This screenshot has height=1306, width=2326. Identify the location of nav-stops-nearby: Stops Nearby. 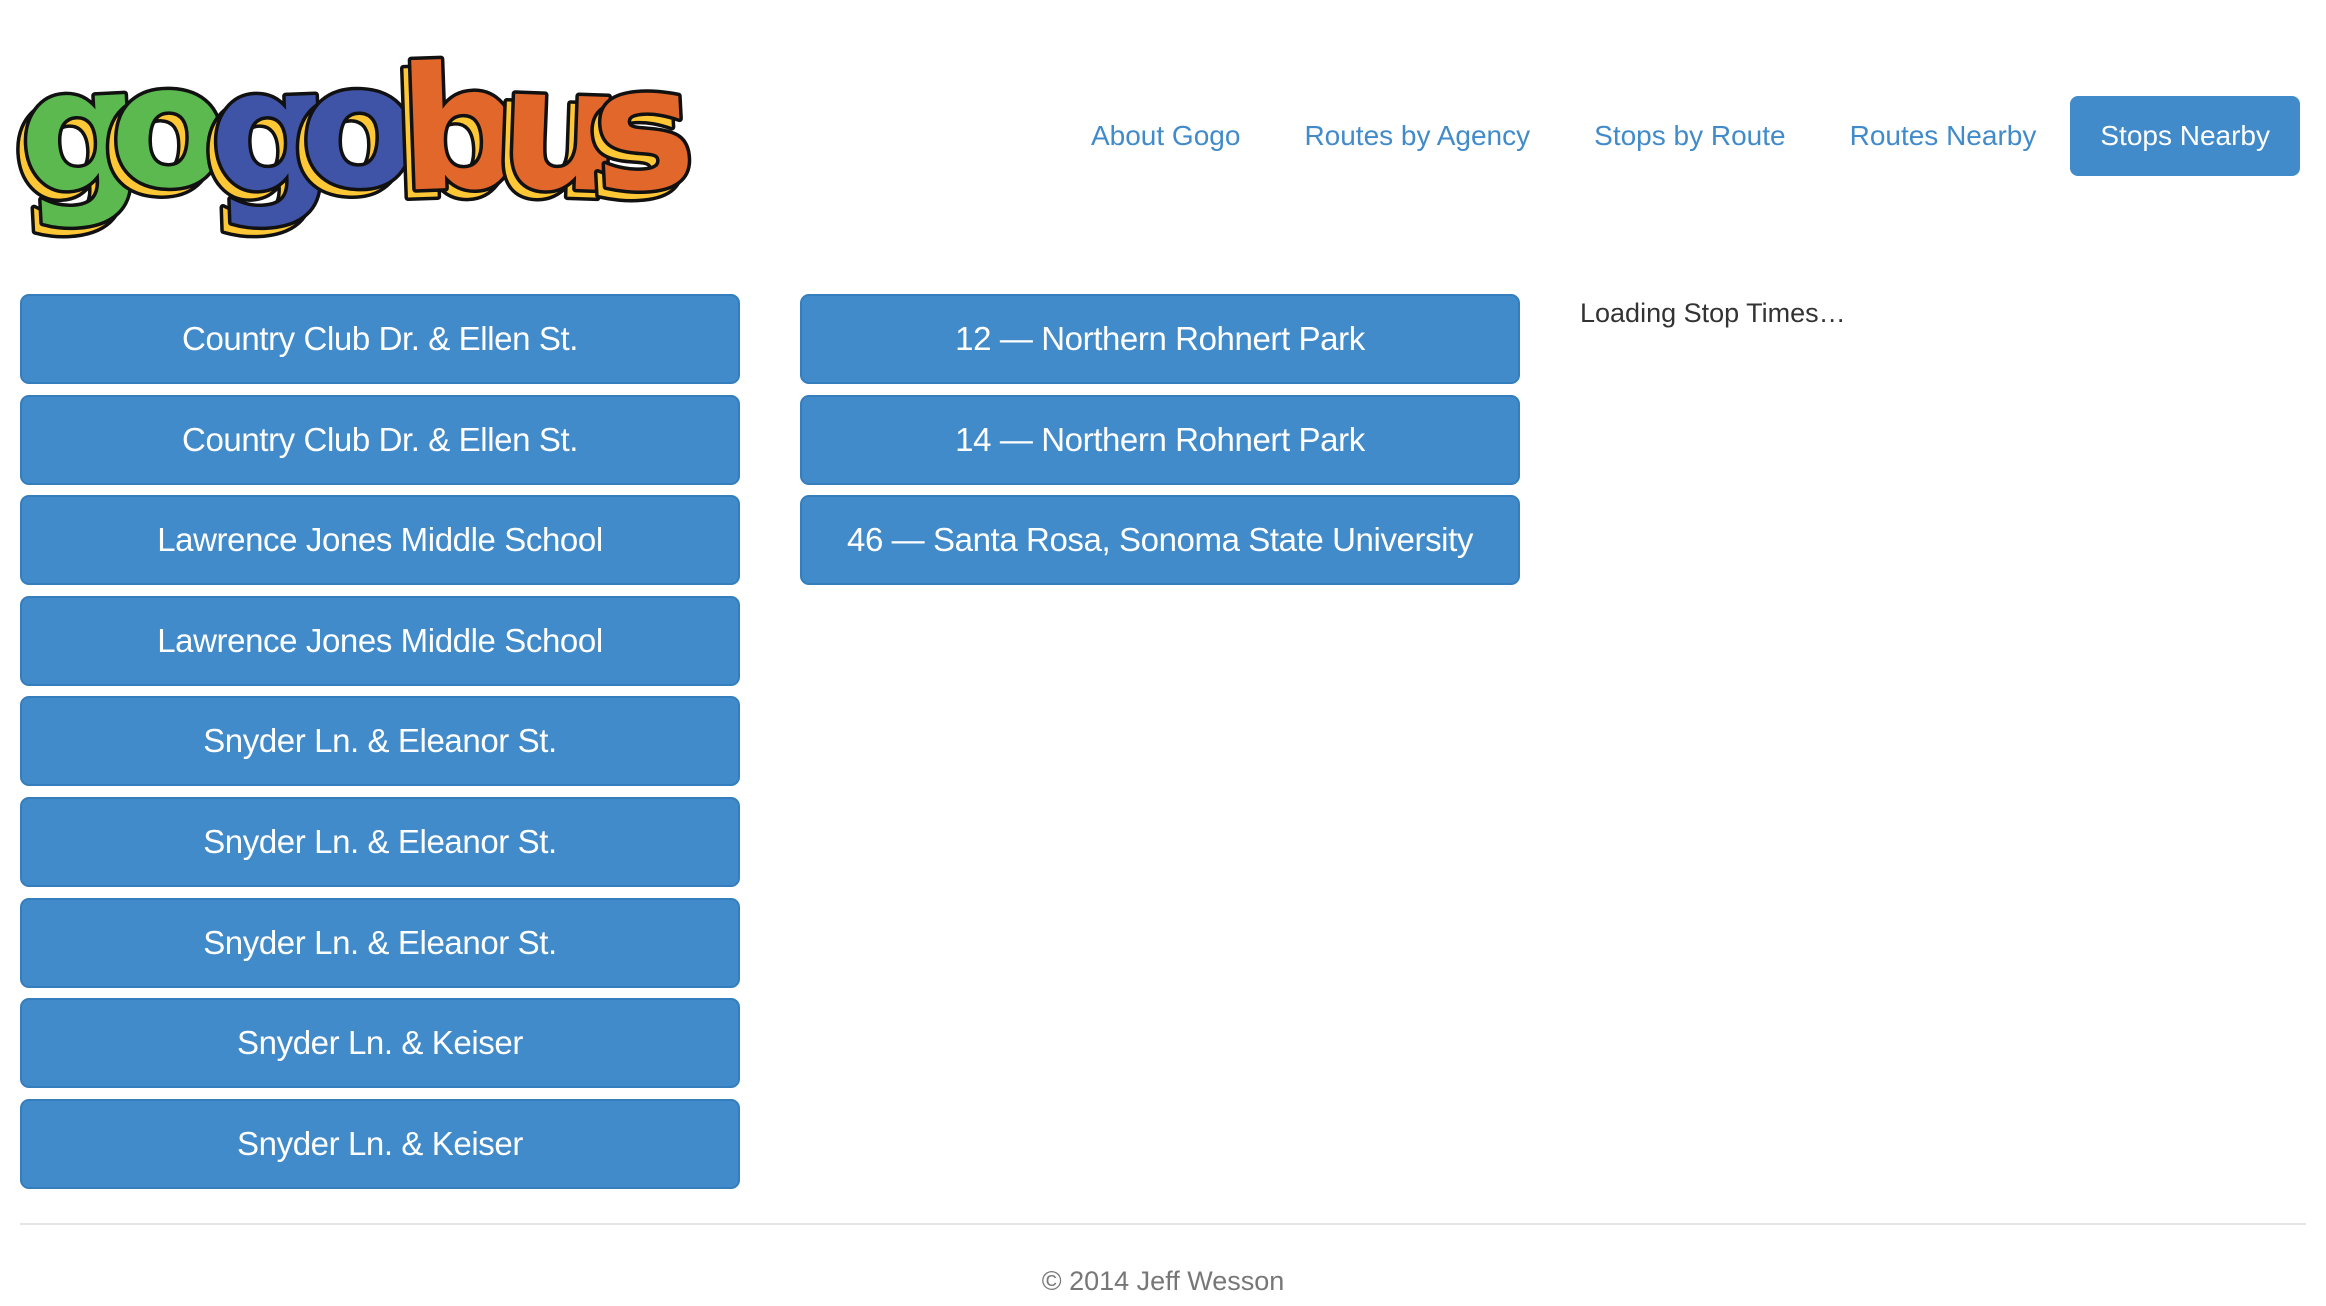
(2185, 136).